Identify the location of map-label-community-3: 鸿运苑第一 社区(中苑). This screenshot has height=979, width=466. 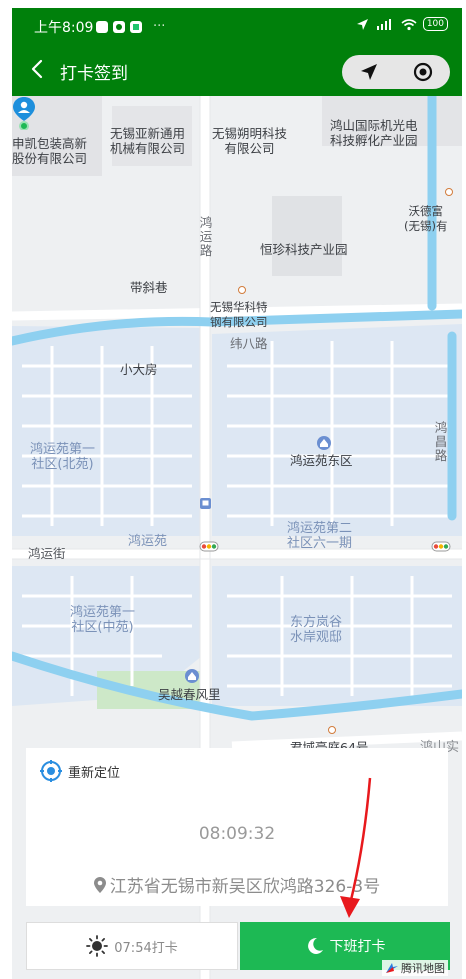
(103, 620).